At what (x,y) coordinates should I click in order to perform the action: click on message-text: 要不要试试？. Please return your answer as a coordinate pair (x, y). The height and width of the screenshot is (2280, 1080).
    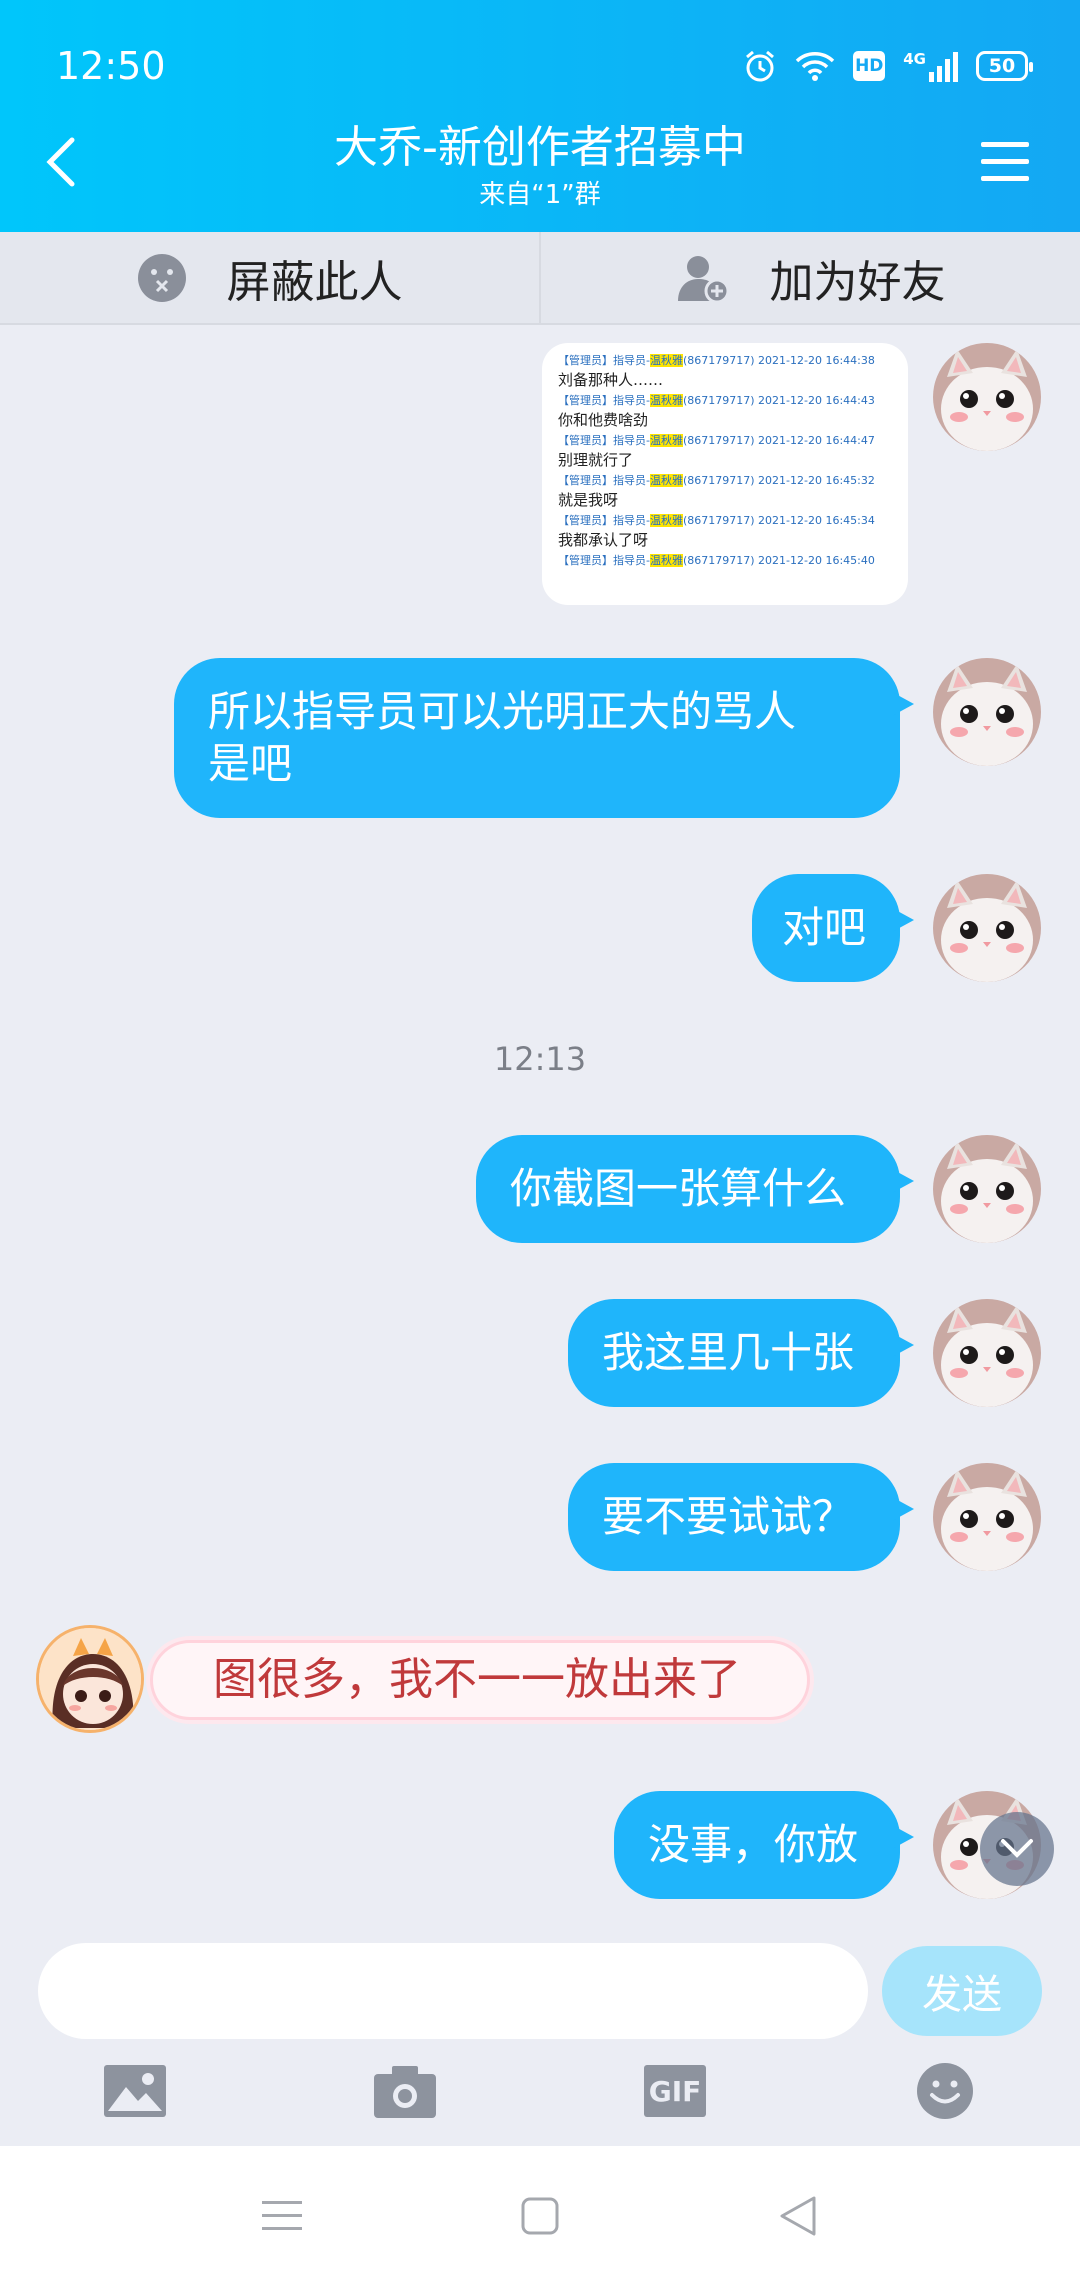
    Looking at the image, I should click on (728, 1516).